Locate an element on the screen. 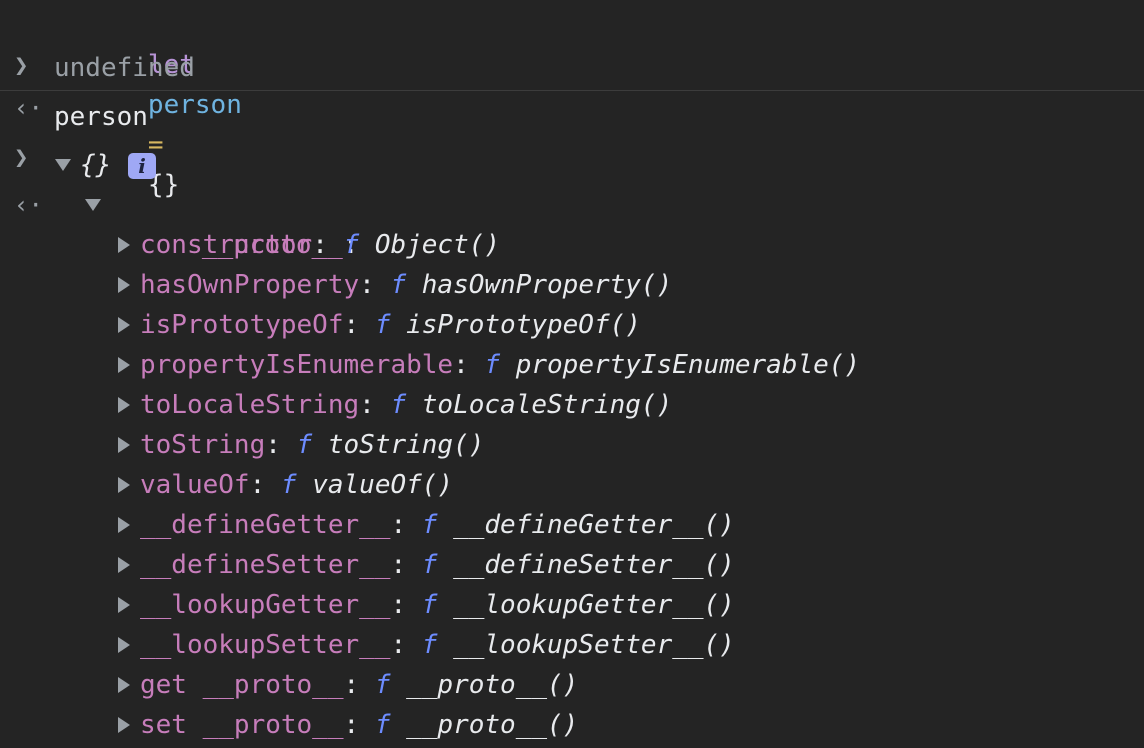 The width and height of the screenshot is (1144, 748). property-name: toLocaleString is located at coordinates (250, 405).